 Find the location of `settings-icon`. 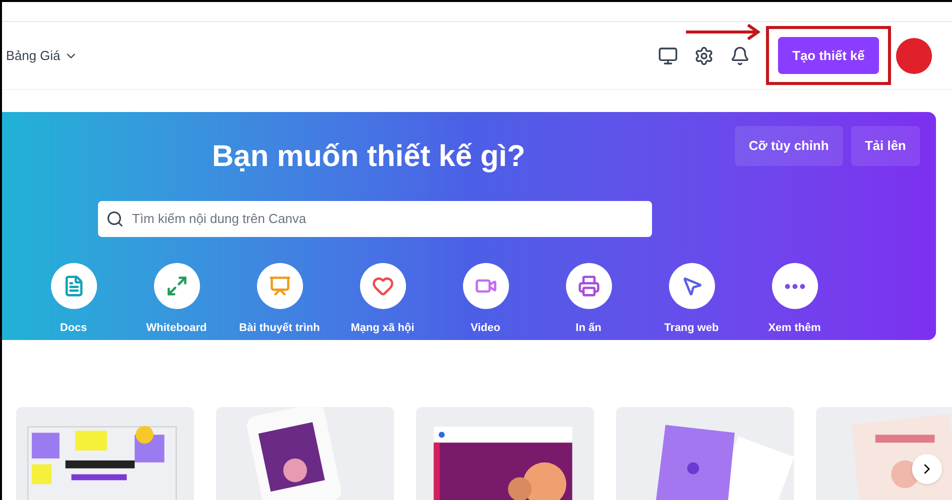

settings-icon is located at coordinates (704, 56).